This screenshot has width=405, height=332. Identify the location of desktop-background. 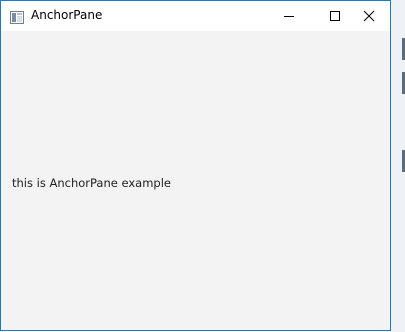
(398, 166).